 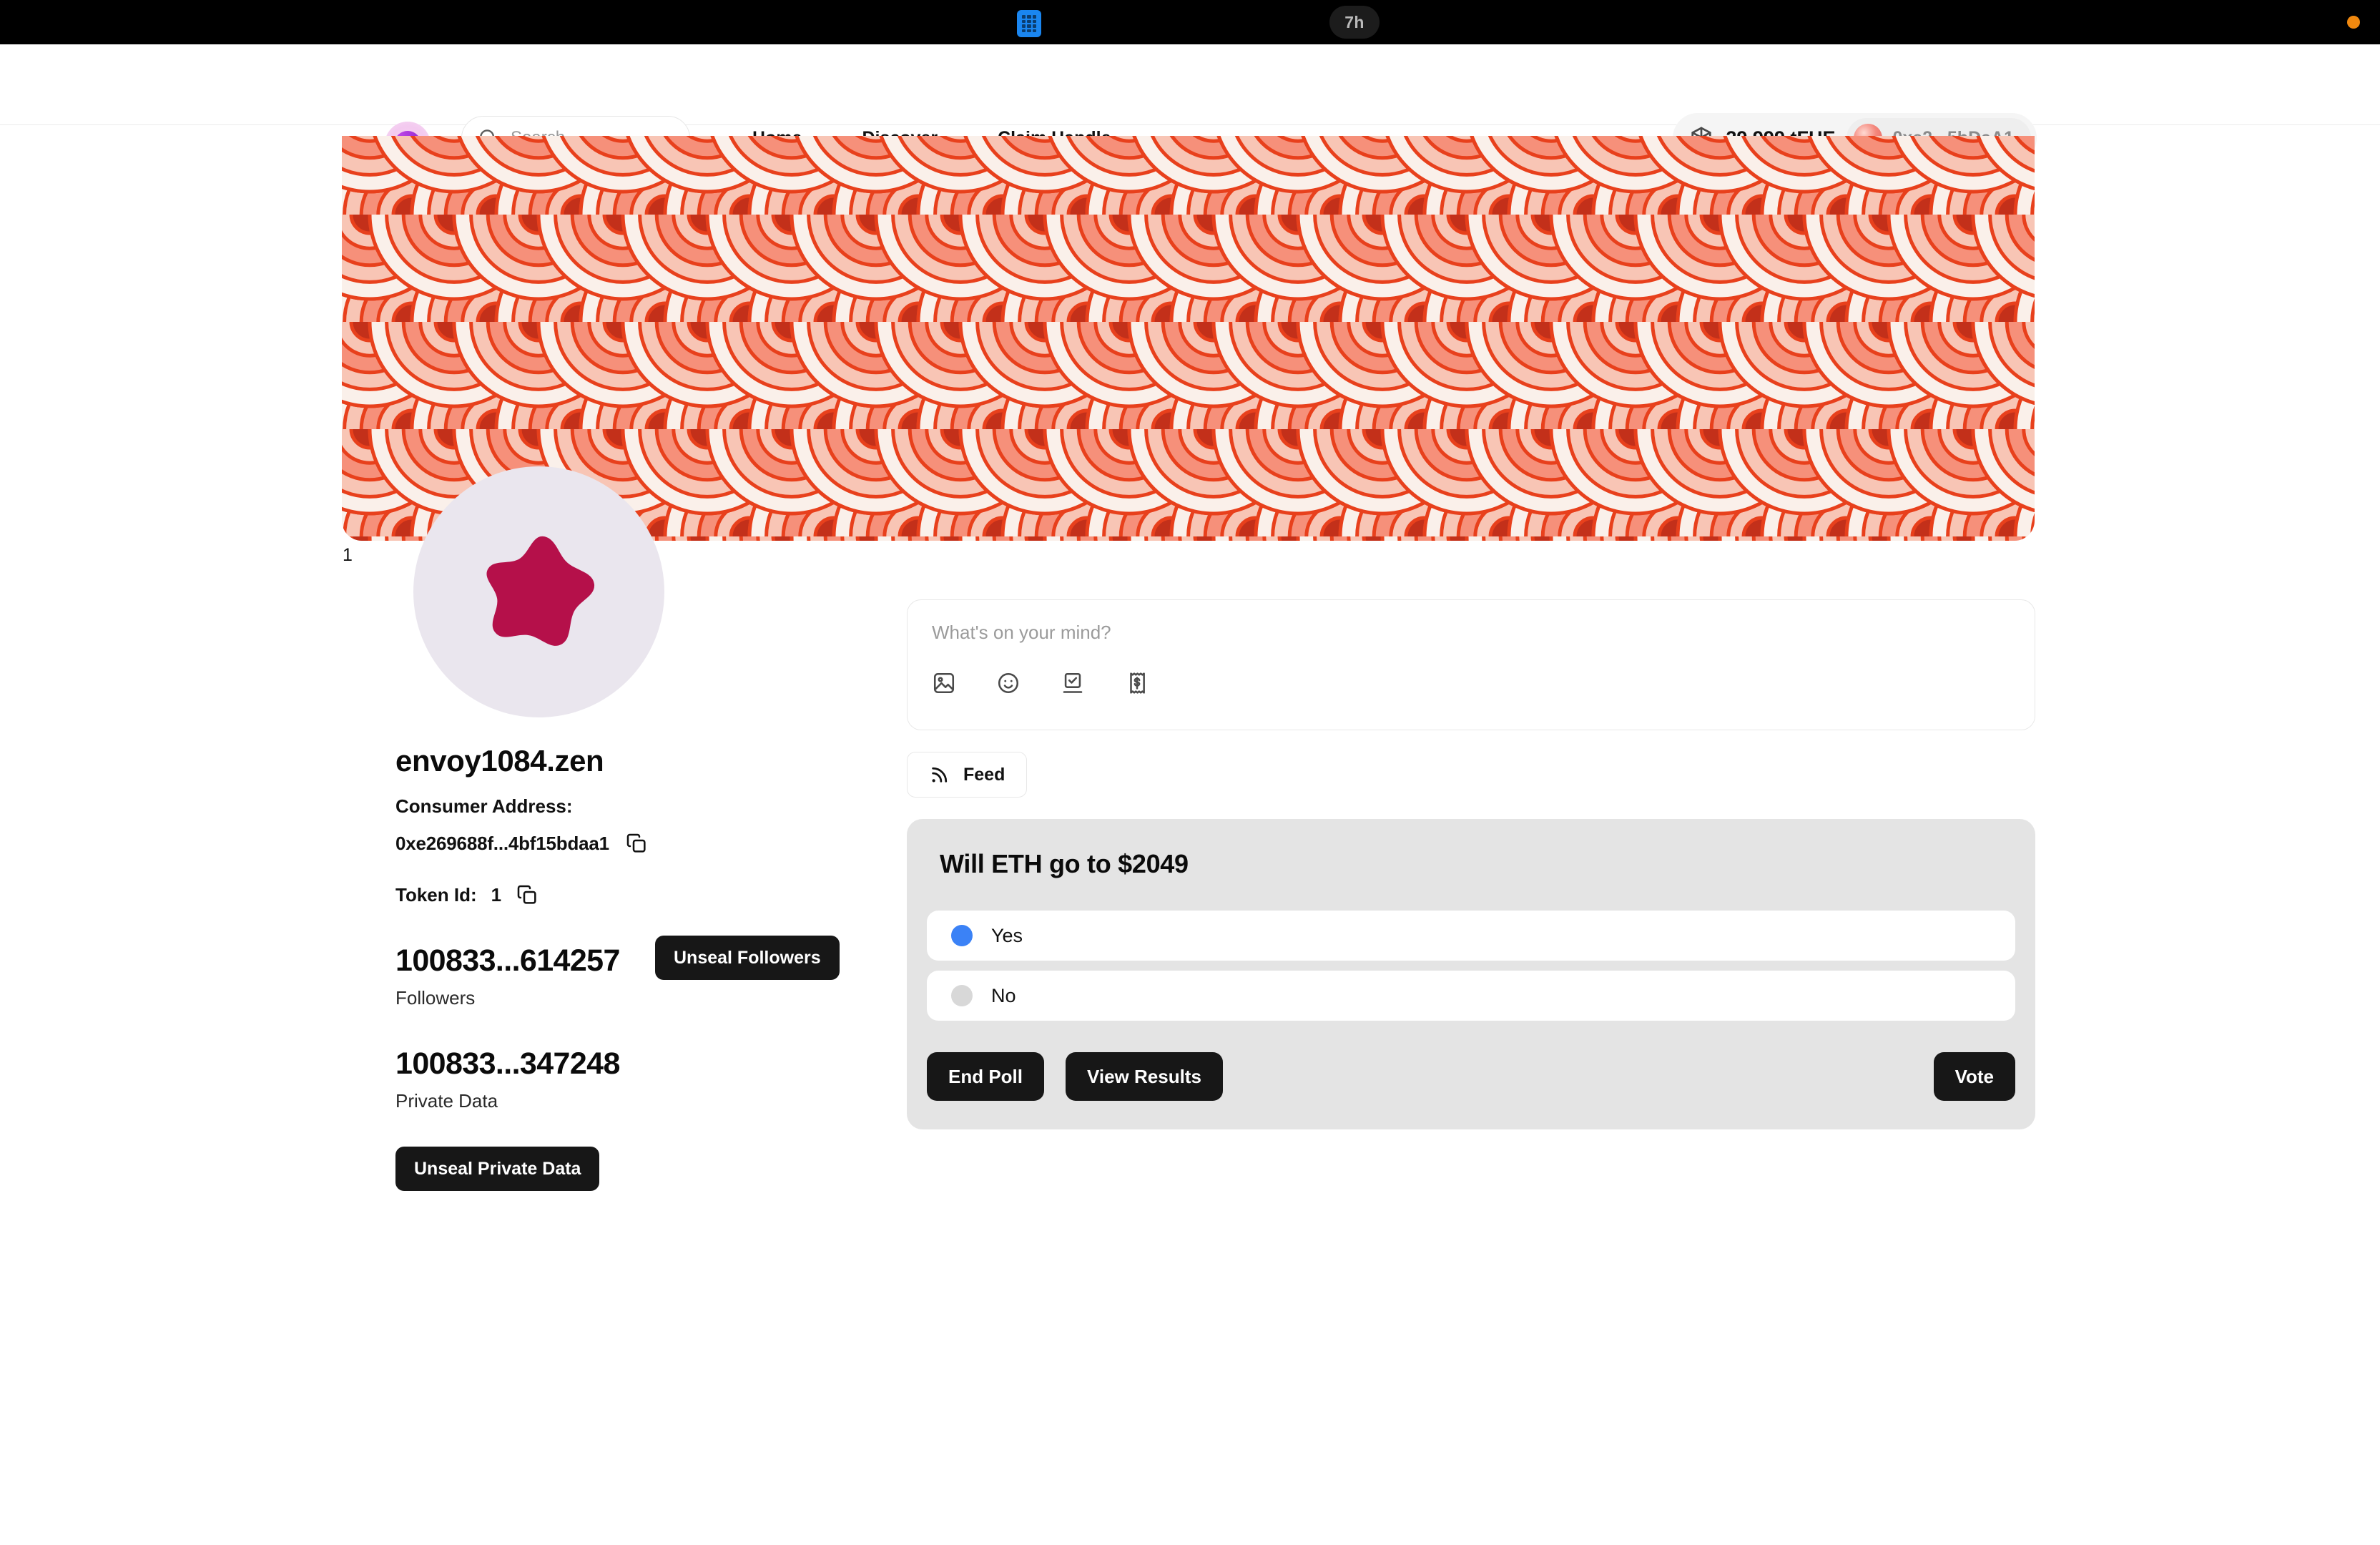 I want to click on page-title: envoy1084.zen, so click(x=499, y=761).